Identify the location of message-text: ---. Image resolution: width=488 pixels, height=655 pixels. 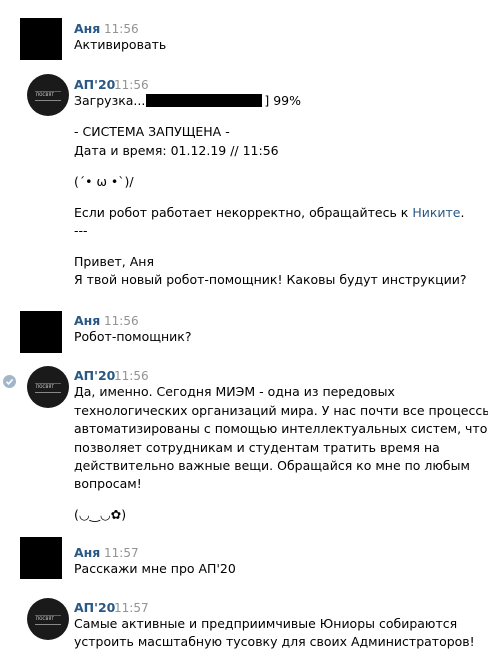
(81, 230).